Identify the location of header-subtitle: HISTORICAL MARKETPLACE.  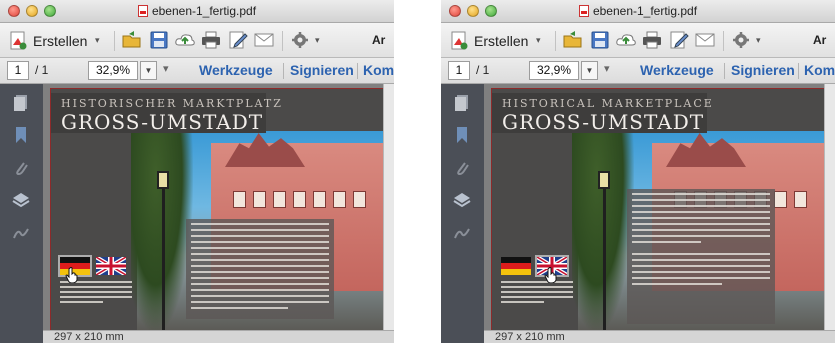
(608, 103).